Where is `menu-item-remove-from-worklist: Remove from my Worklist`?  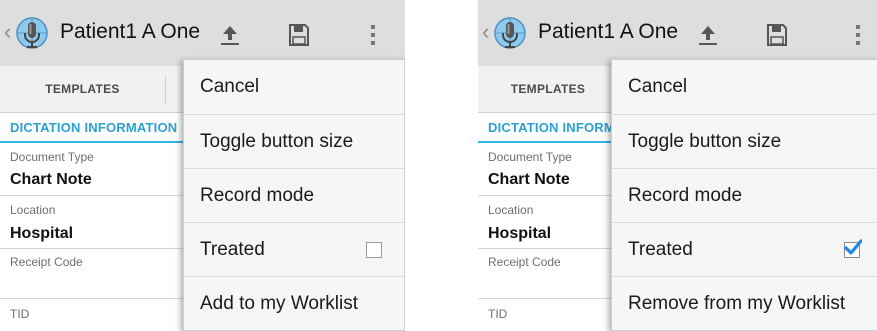
menu-item-remove-from-worklist: Remove from my Worklist is located at coordinates (744, 304).